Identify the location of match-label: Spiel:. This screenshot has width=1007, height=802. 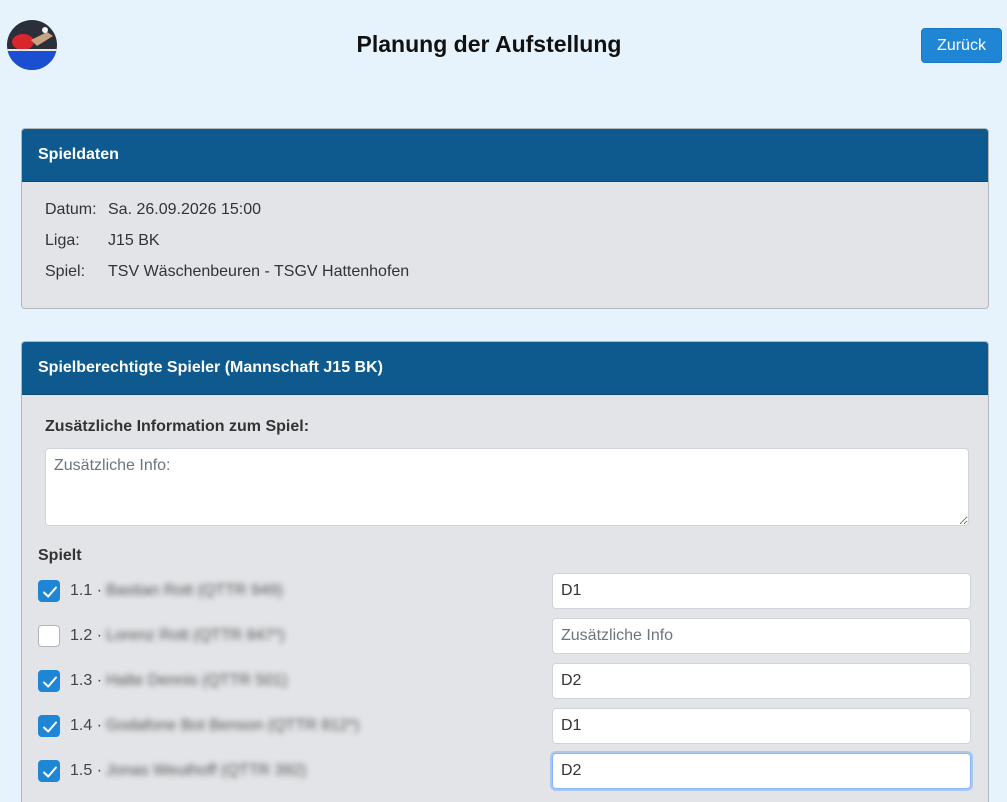
(65, 271).